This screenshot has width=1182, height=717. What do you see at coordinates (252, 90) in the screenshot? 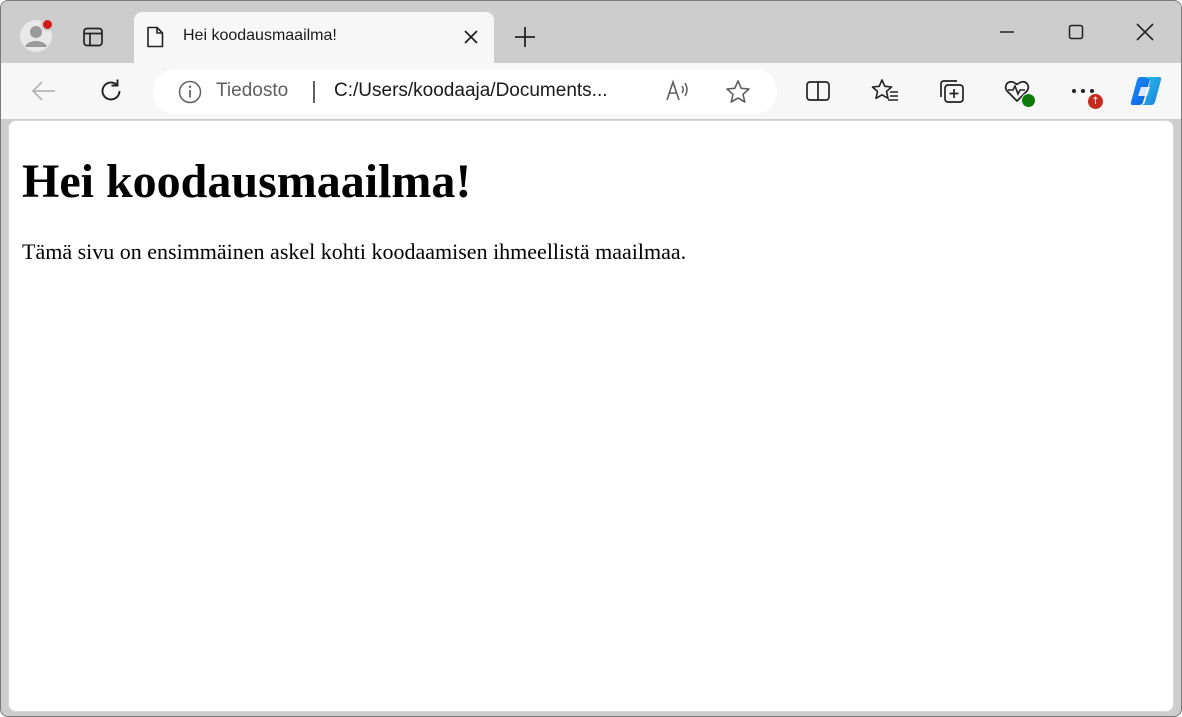
I see `site-label: Tiedosto` at bounding box center [252, 90].